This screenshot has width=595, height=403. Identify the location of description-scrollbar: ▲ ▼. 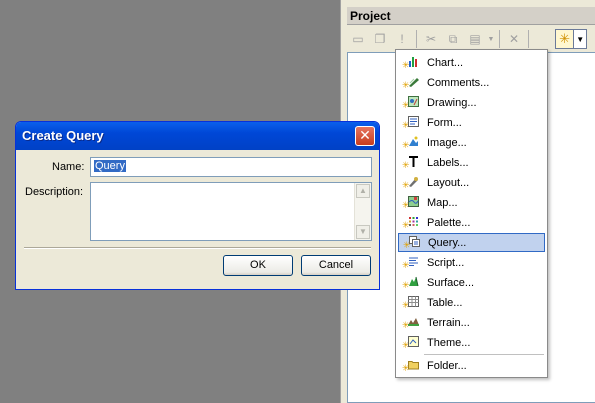
(362, 211).